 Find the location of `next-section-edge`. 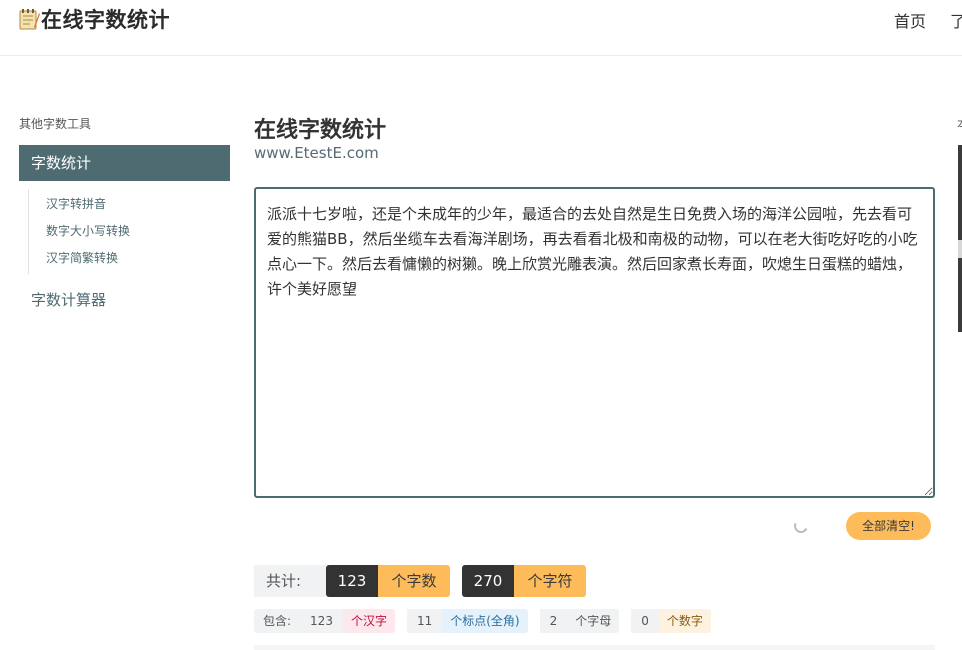

next-section-edge is located at coordinates (594, 647).